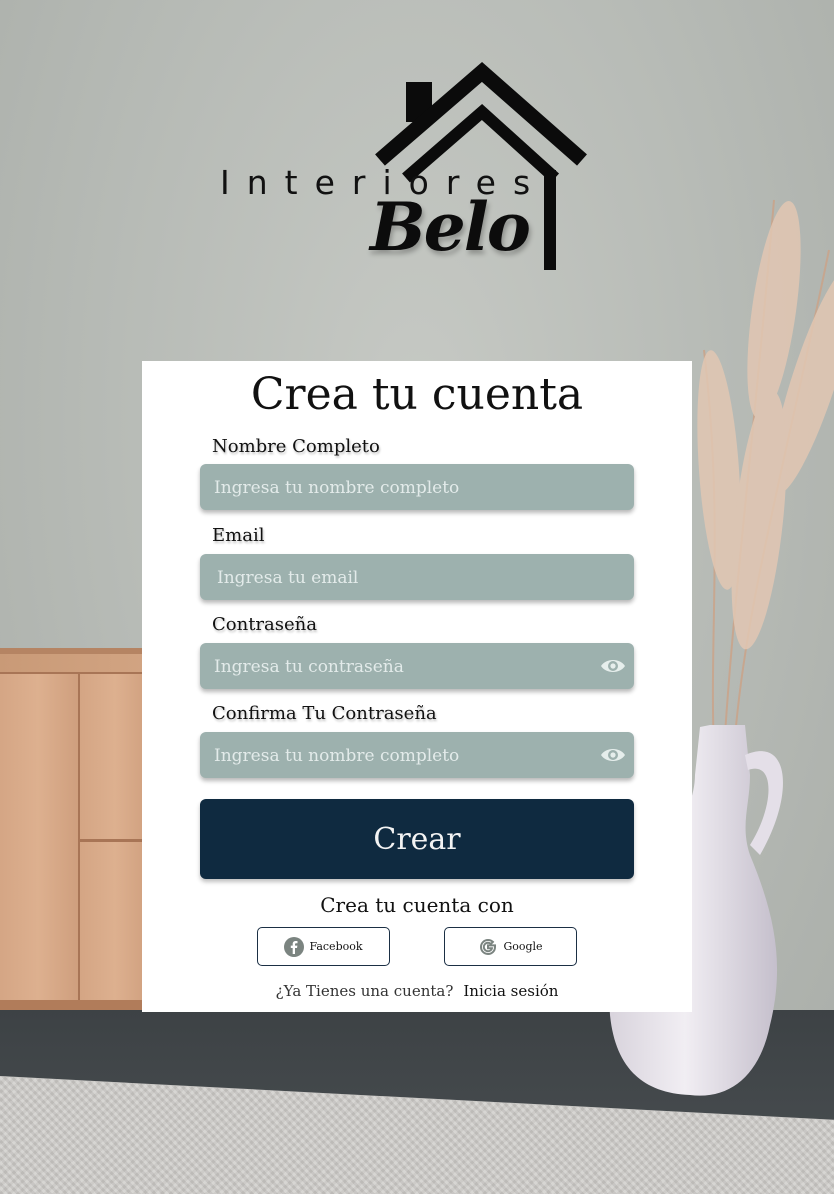 The image size is (834, 1194). Describe the element at coordinates (404, 667) in the screenshot. I see `password-input` at that location.